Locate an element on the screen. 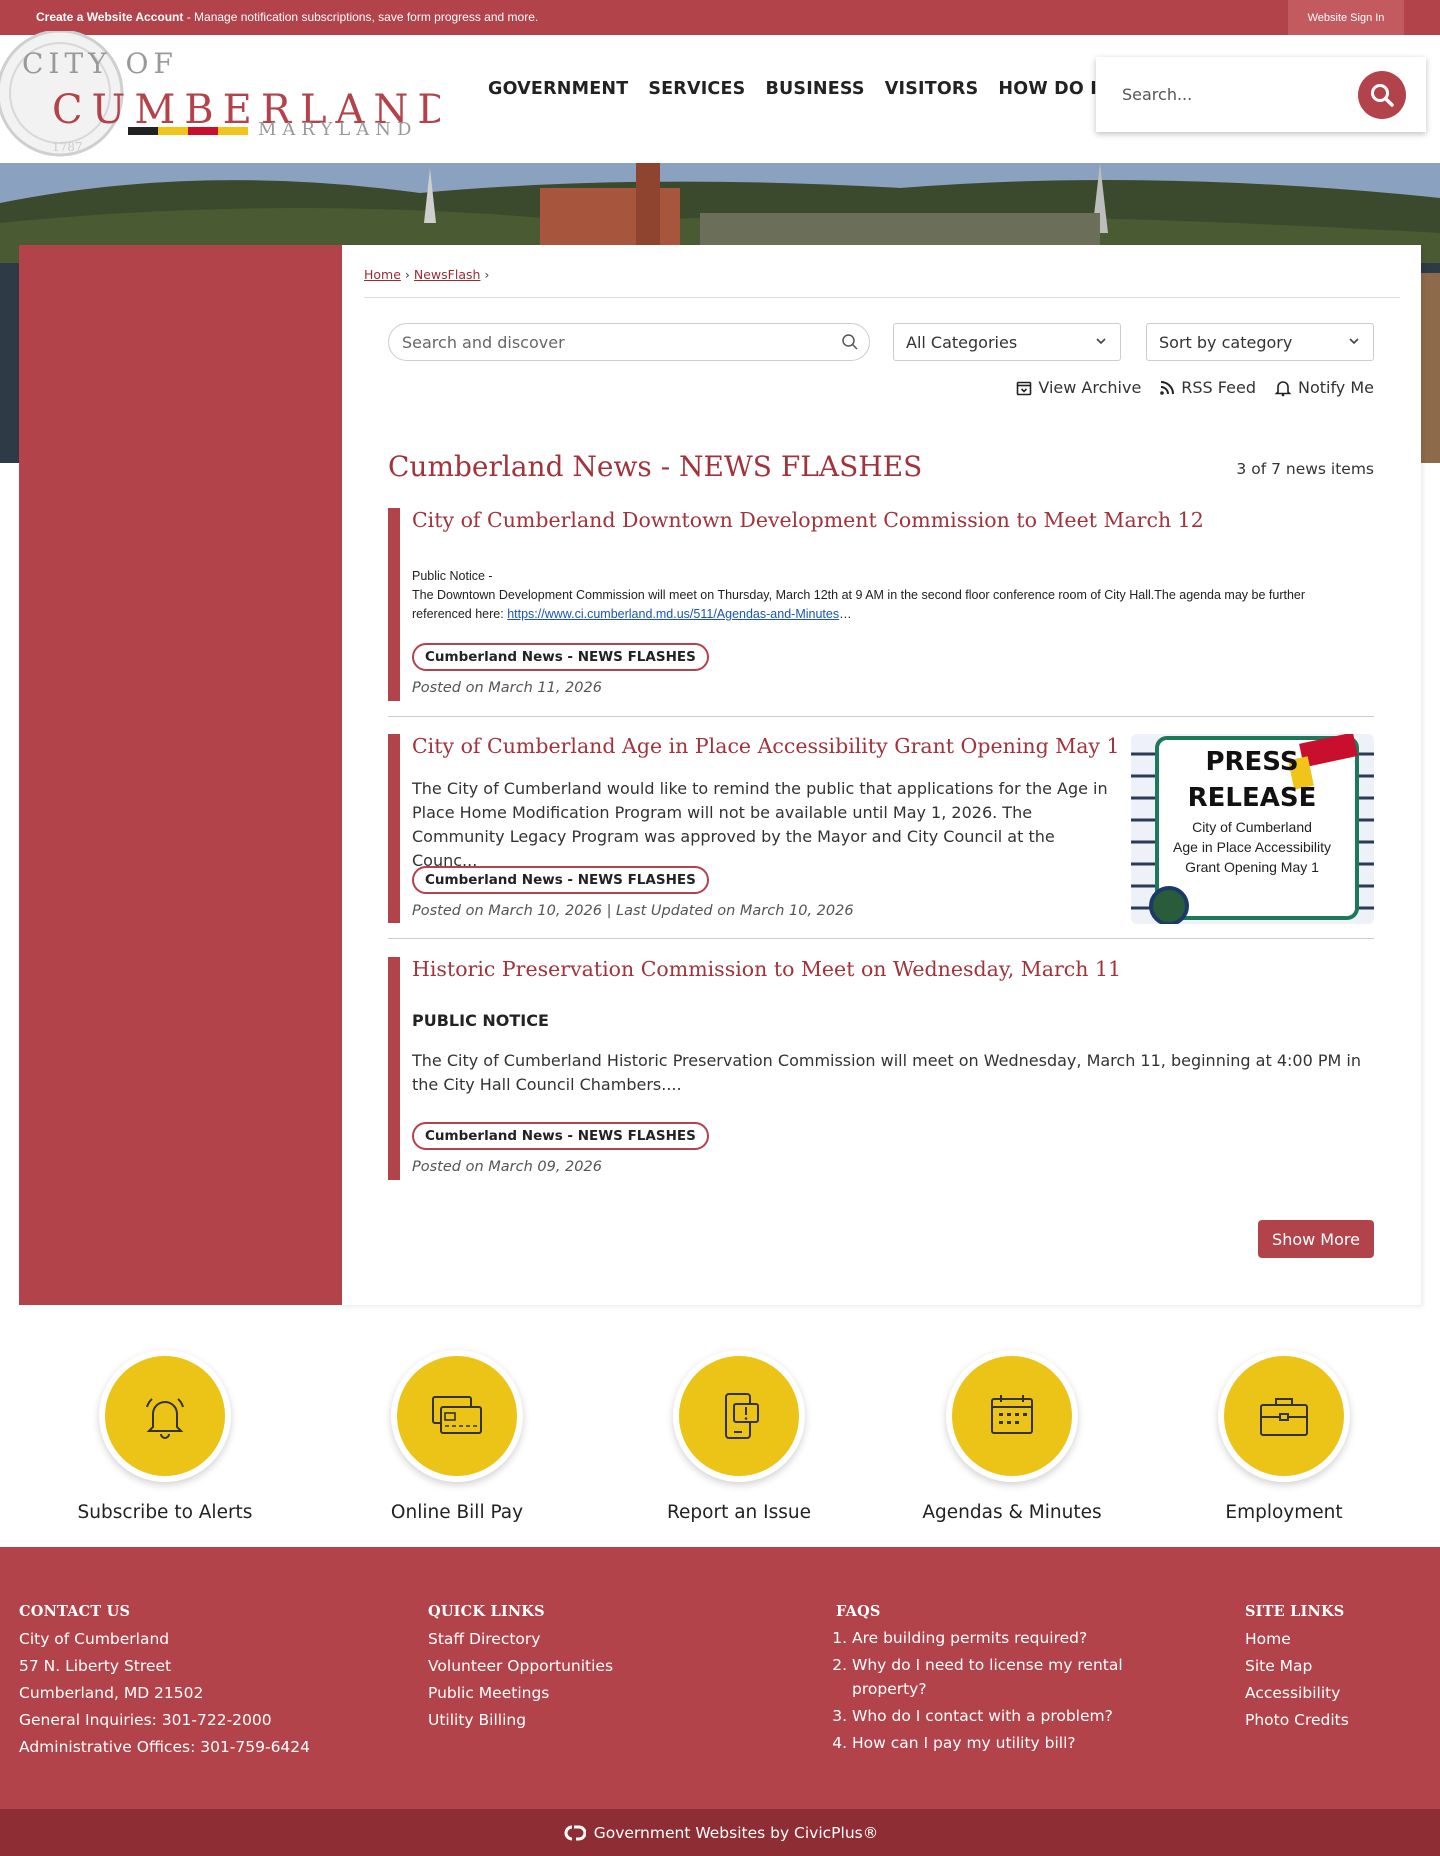  footer-link: Accessibility is located at coordinates (1297, 1693).